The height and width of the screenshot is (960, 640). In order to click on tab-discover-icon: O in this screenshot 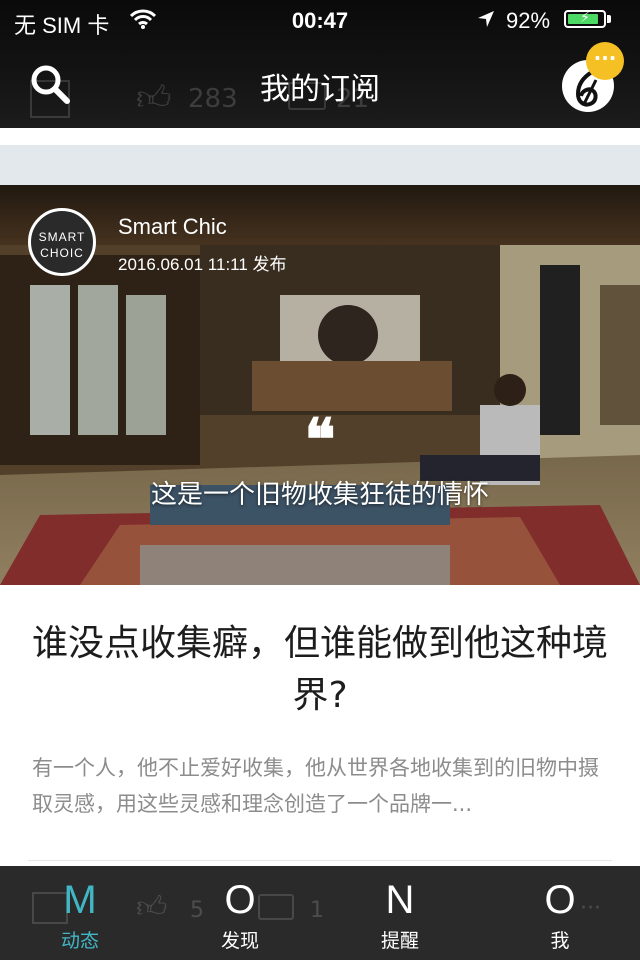, I will do `click(240, 900)`.